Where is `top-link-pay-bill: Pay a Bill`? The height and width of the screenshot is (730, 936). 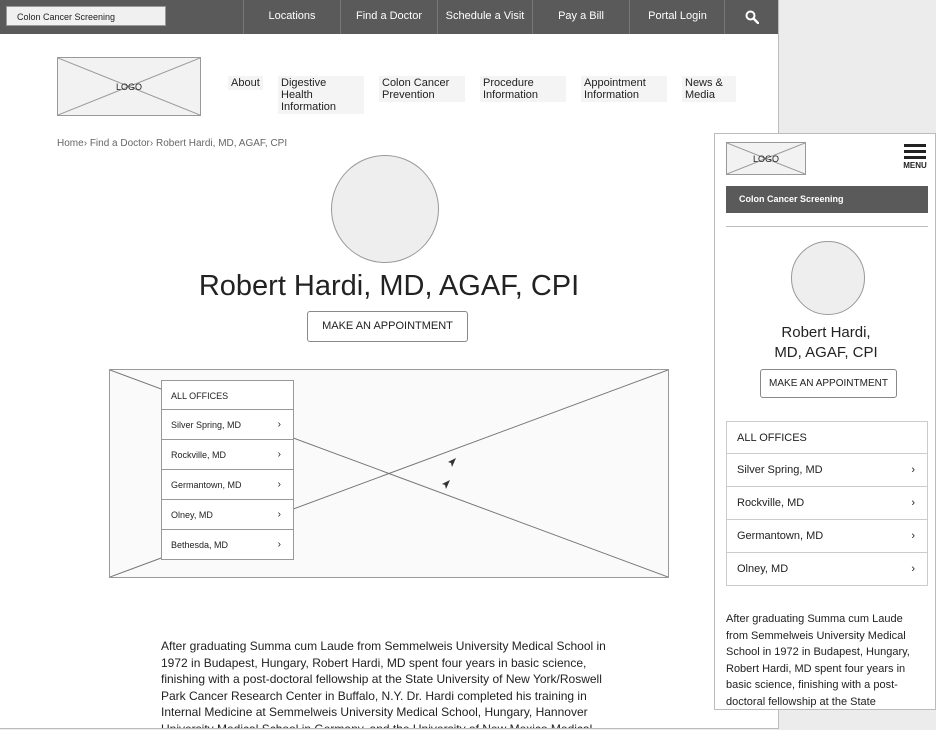 top-link-pay-bill: Pay a Bill is located at coordinates (580, 17).